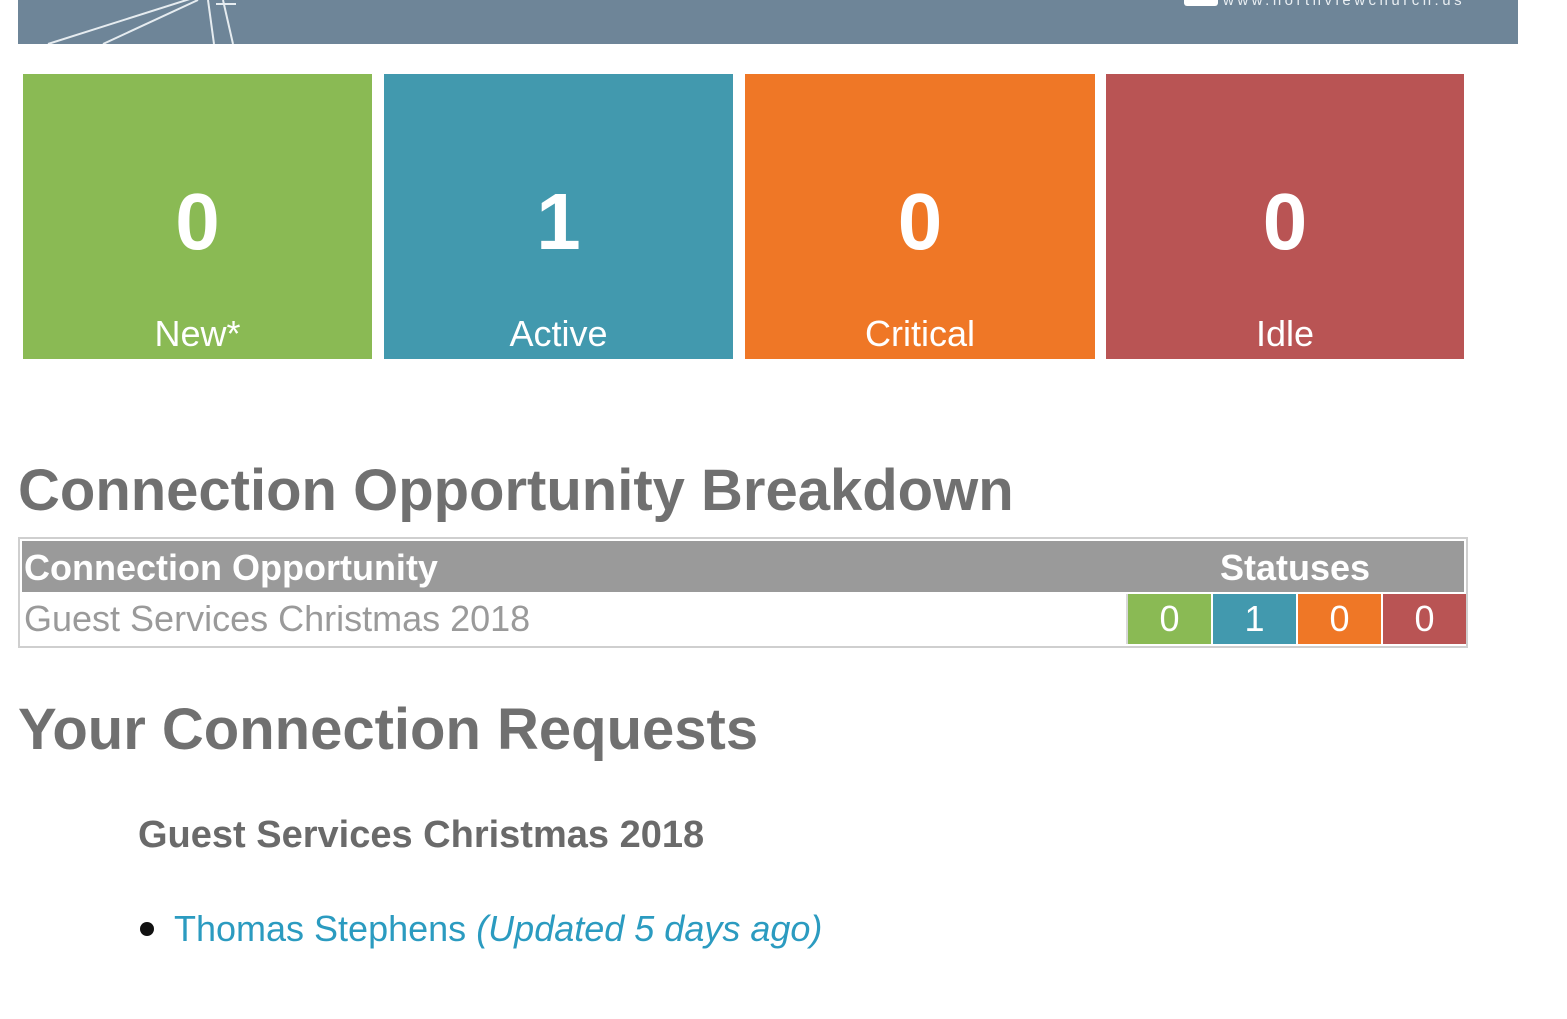 Image resolution: width=1567 pixels, height=1019 pixels. I want to click on tile-label: Active, so click(558, 333).